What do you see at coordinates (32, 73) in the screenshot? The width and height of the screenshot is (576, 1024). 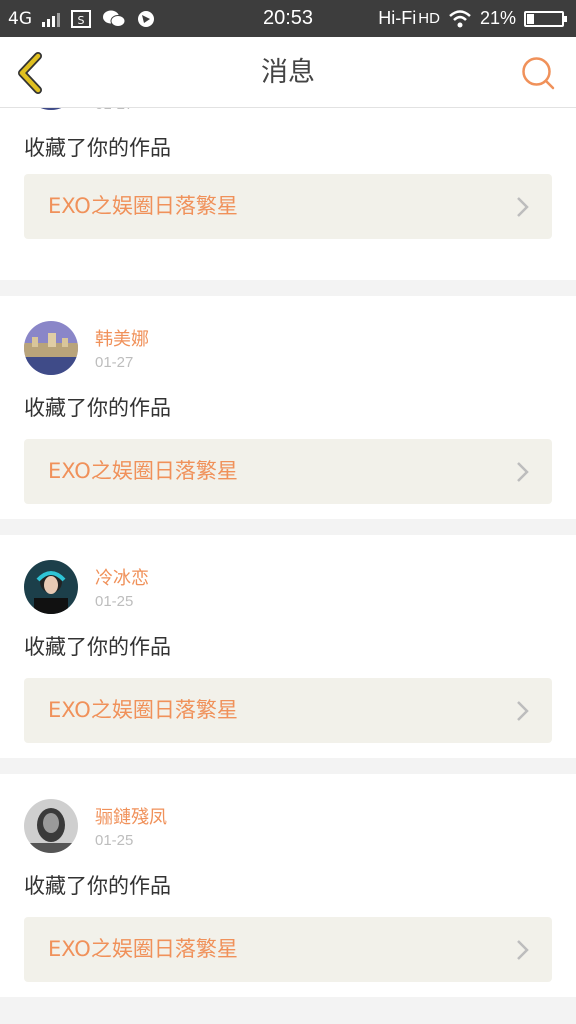 I see `chevron-left-icon` at bounding box center [32, 73].